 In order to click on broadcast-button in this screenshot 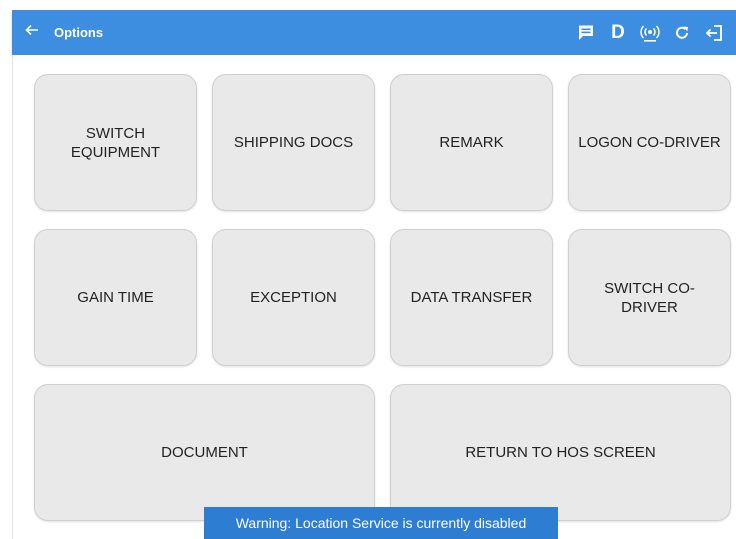, I will do `click(650, 32)`.